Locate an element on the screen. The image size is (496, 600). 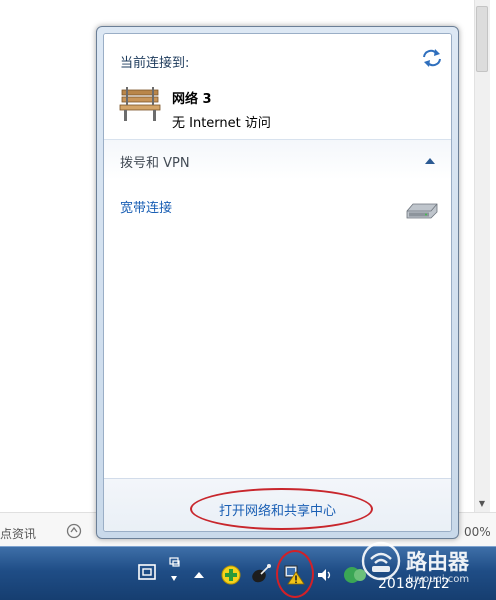
satellite-icon is located at coordinates (261, 574).